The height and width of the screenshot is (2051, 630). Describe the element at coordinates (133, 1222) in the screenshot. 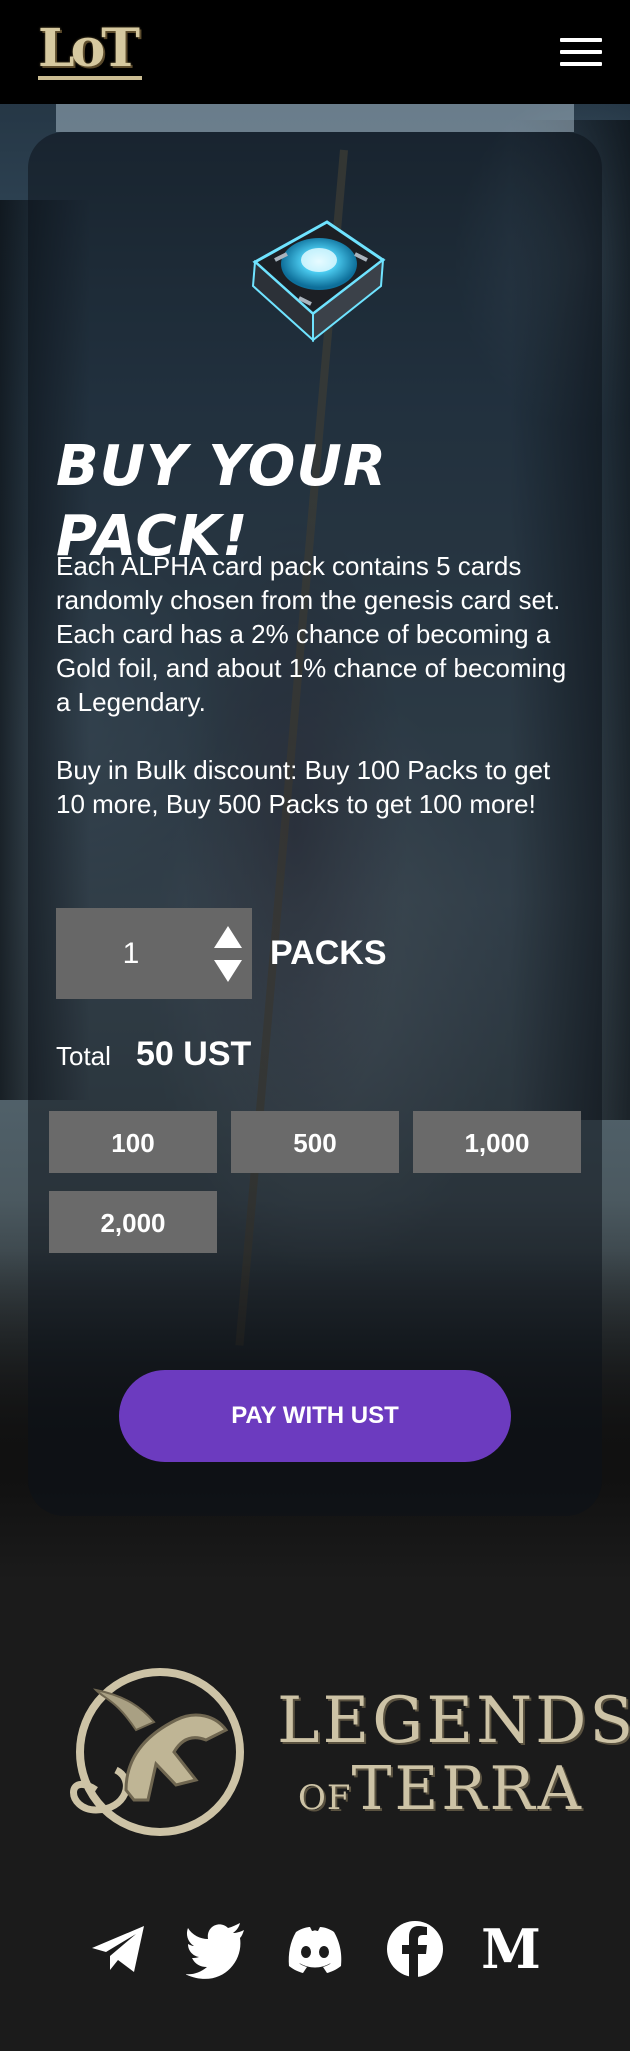

I see `preset-2000-button: 2,000` at that location.